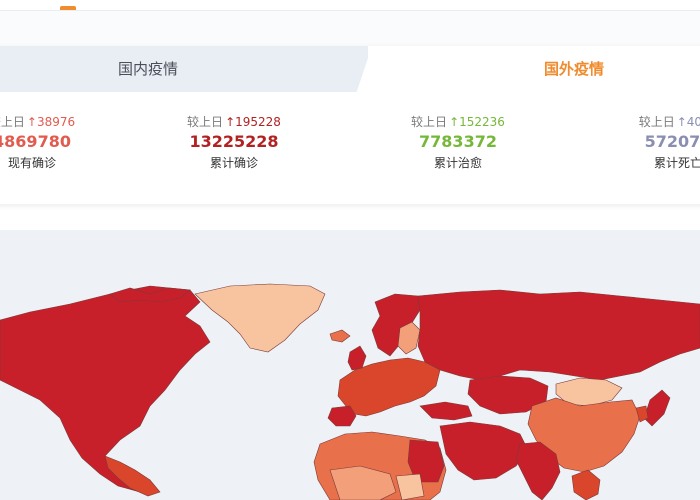  Describe the element at coordinates (105, 389) in the screenshot. I see `map-region-north-america` at that location.